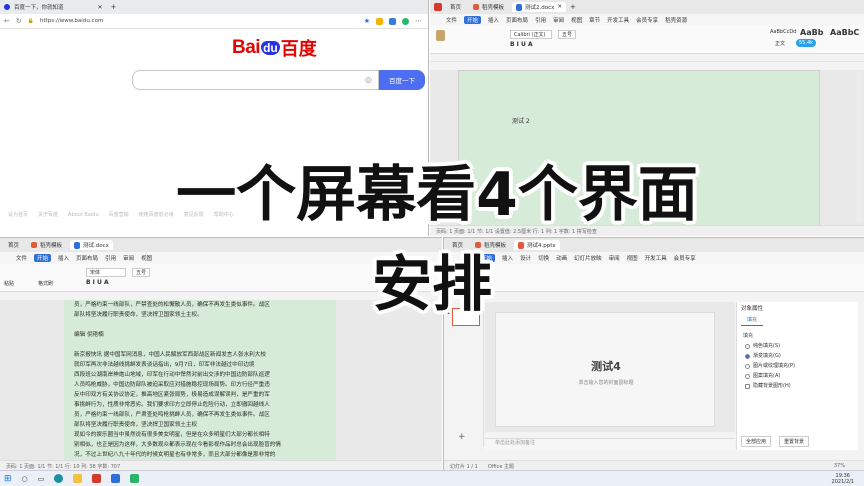 The height and width of the screenshot is (486, 864). What do you see at coordinates (25, 479) in the screenshot?
I see `search-icon: ○` at bounding box center [25, 479].